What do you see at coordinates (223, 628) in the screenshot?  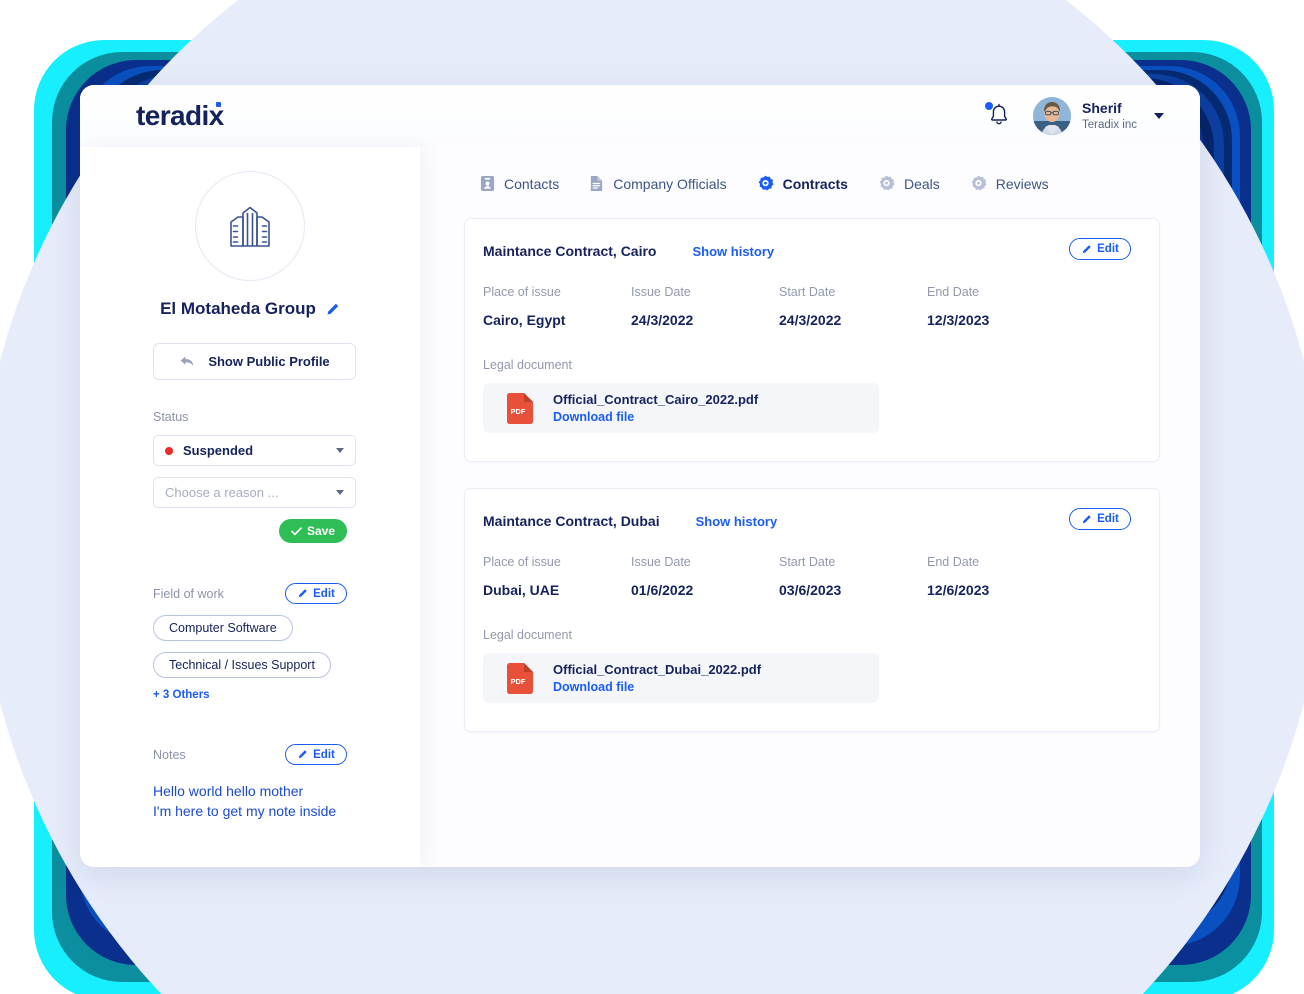 I see `tag-item: Computer Software` at bounding box center [223, 628].